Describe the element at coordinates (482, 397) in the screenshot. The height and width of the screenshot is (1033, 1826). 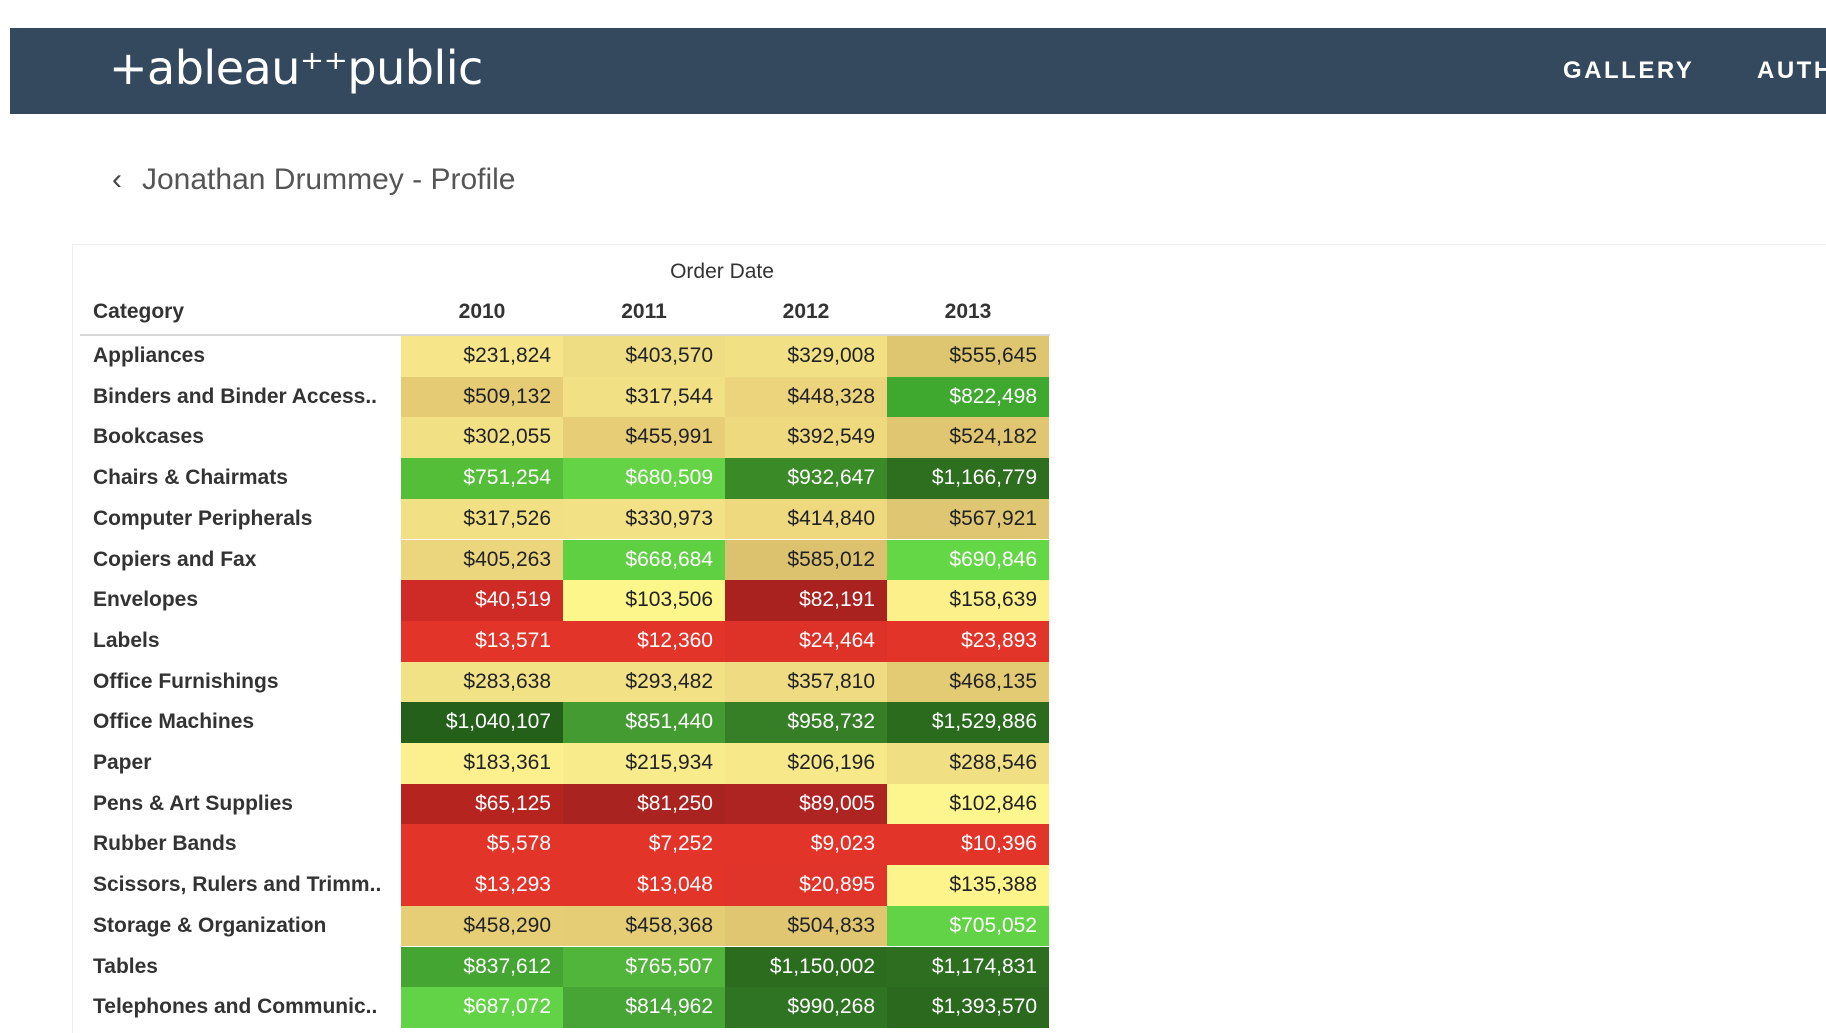
I see `heatmap-cell: $509,132` at that location.